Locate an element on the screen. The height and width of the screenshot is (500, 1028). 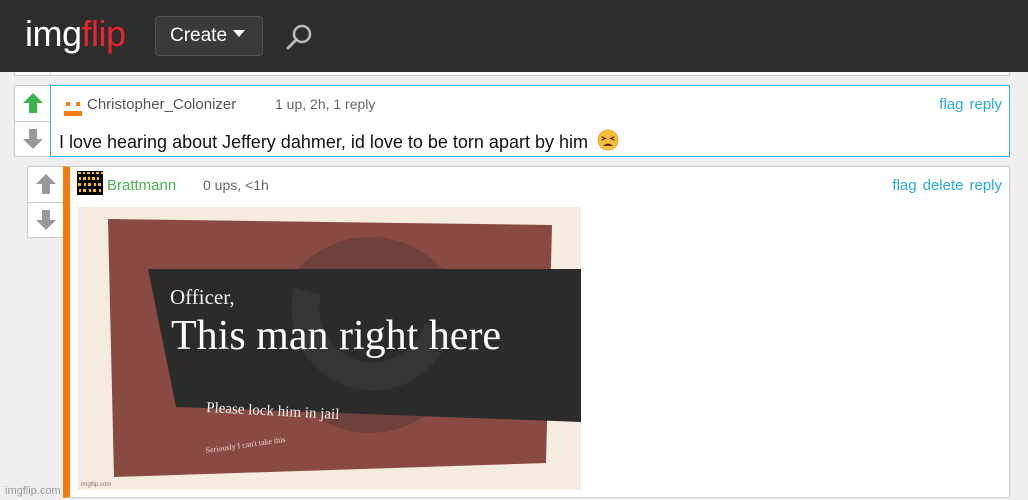
comment-actions: flag delete reply is located at coordinates (944, 185).